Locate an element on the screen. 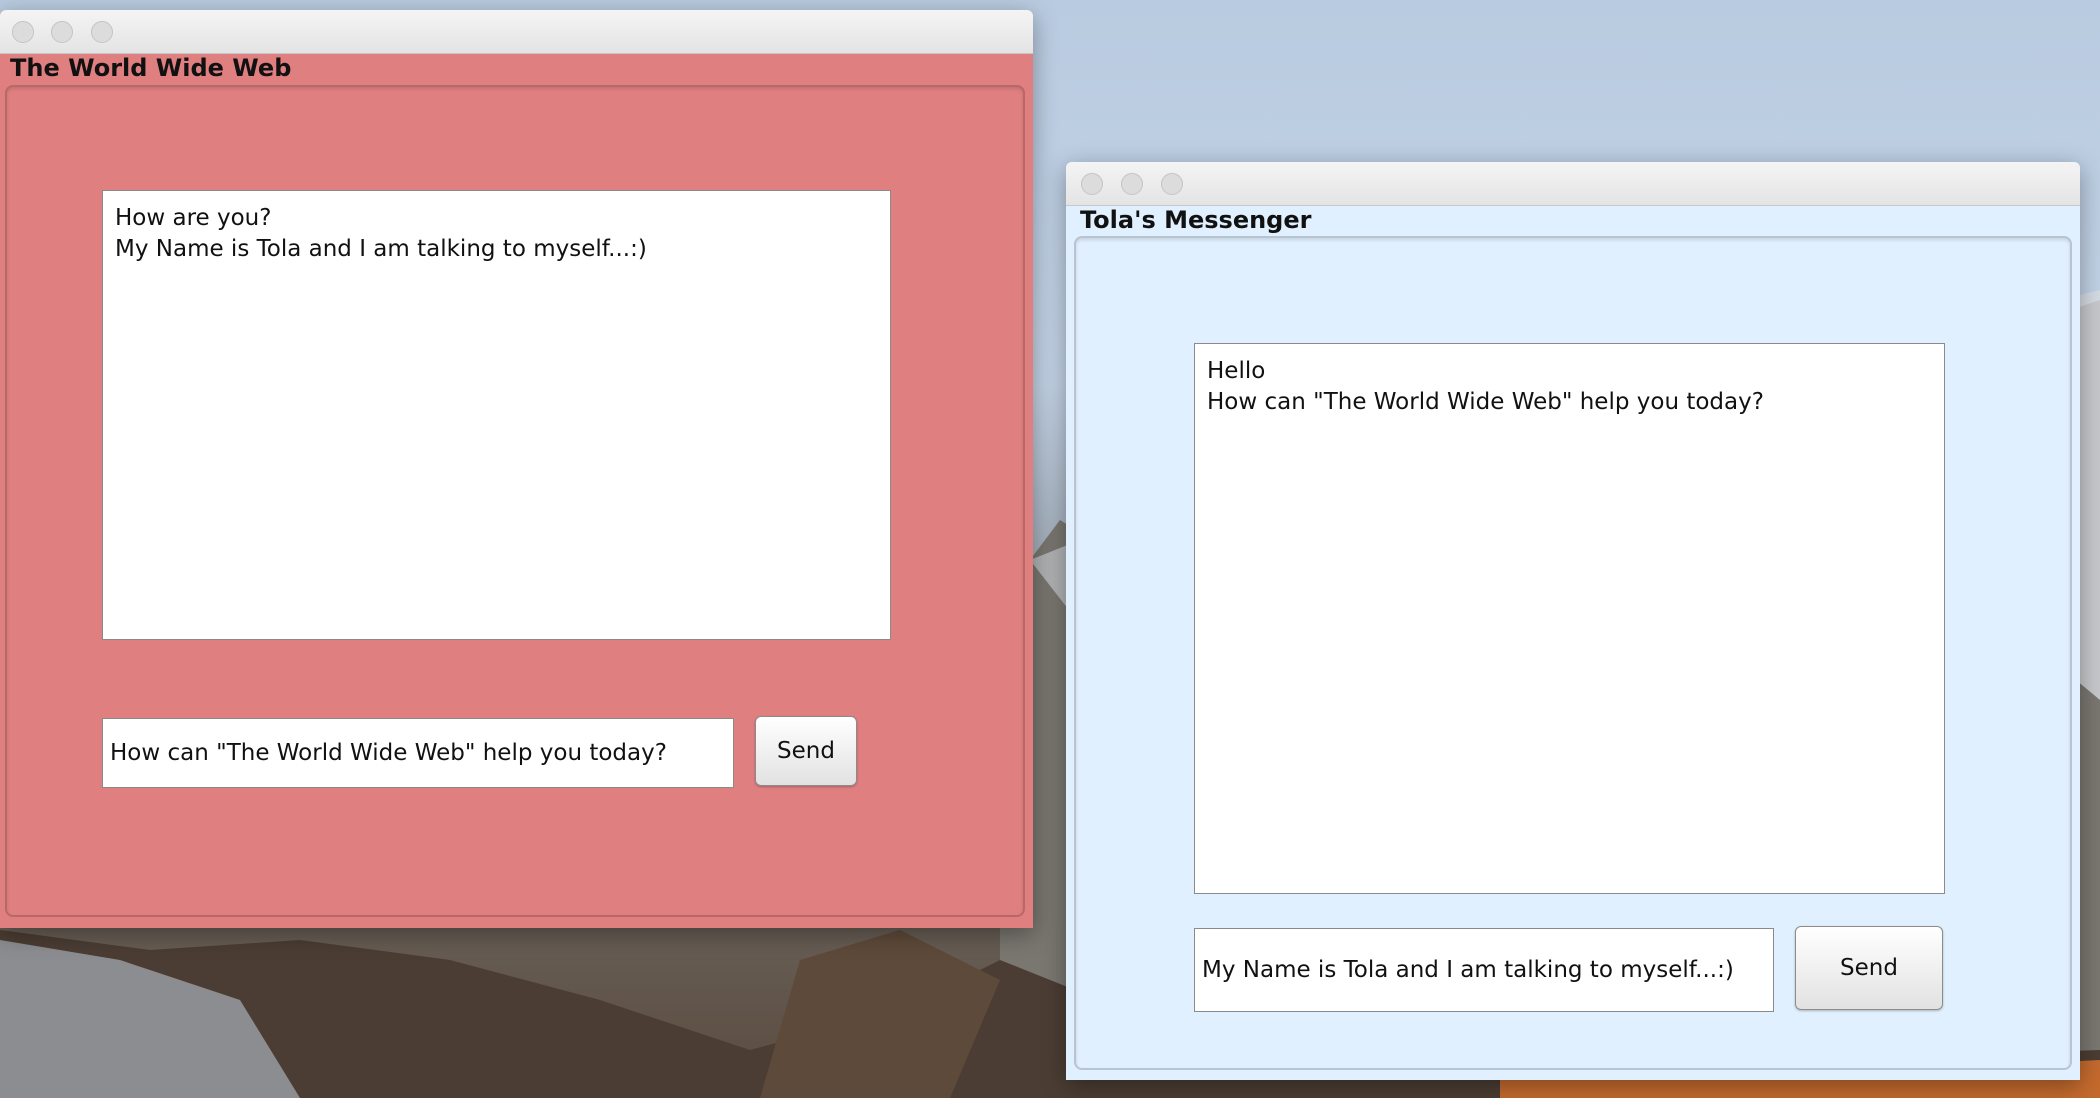  right-send-button: Send is located at coordinates (1869, 968).